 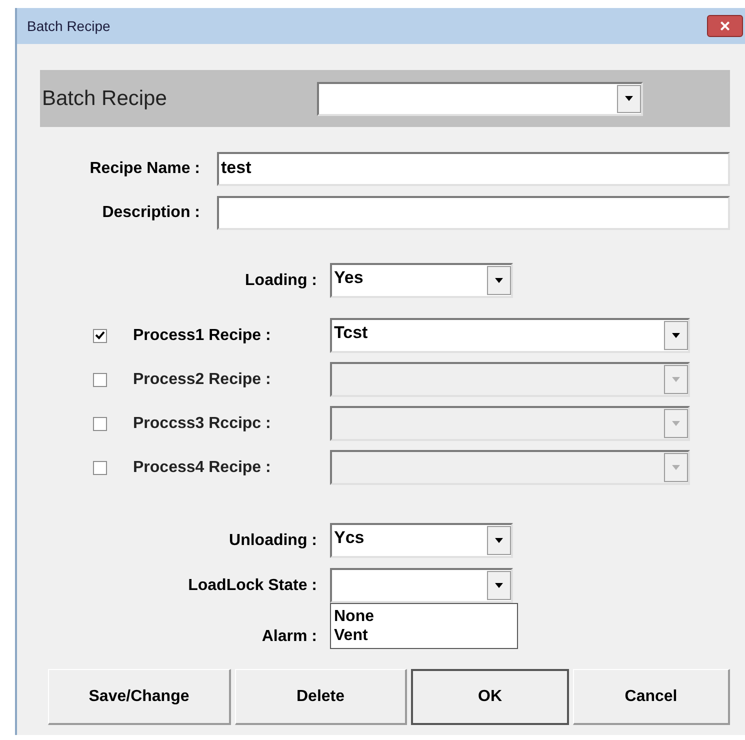 I want to click on alarm-label: Alarm :, so click(x=288, y=637).